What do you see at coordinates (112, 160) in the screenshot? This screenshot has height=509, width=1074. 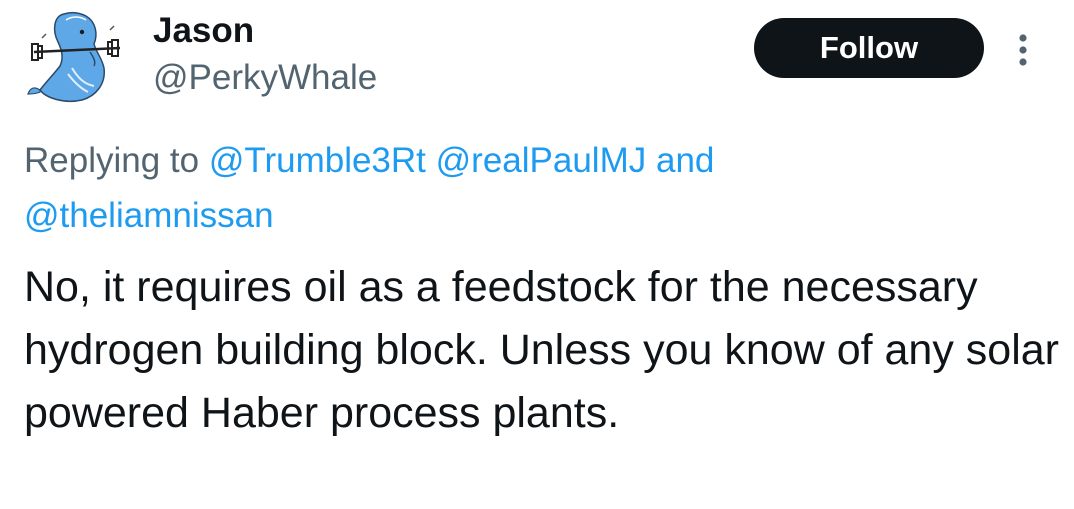 I see `replying-to-label: Replying to` at bounding box center [112, 160].